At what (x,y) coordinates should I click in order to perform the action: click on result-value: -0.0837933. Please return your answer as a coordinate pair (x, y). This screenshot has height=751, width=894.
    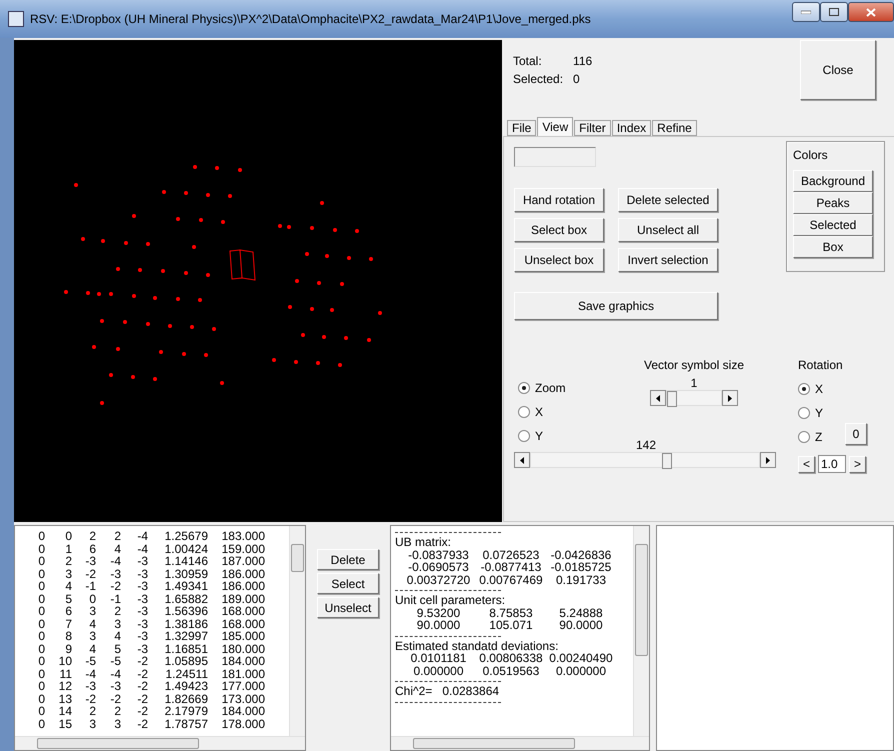
    Looking at the image, I should click on (438, 554).